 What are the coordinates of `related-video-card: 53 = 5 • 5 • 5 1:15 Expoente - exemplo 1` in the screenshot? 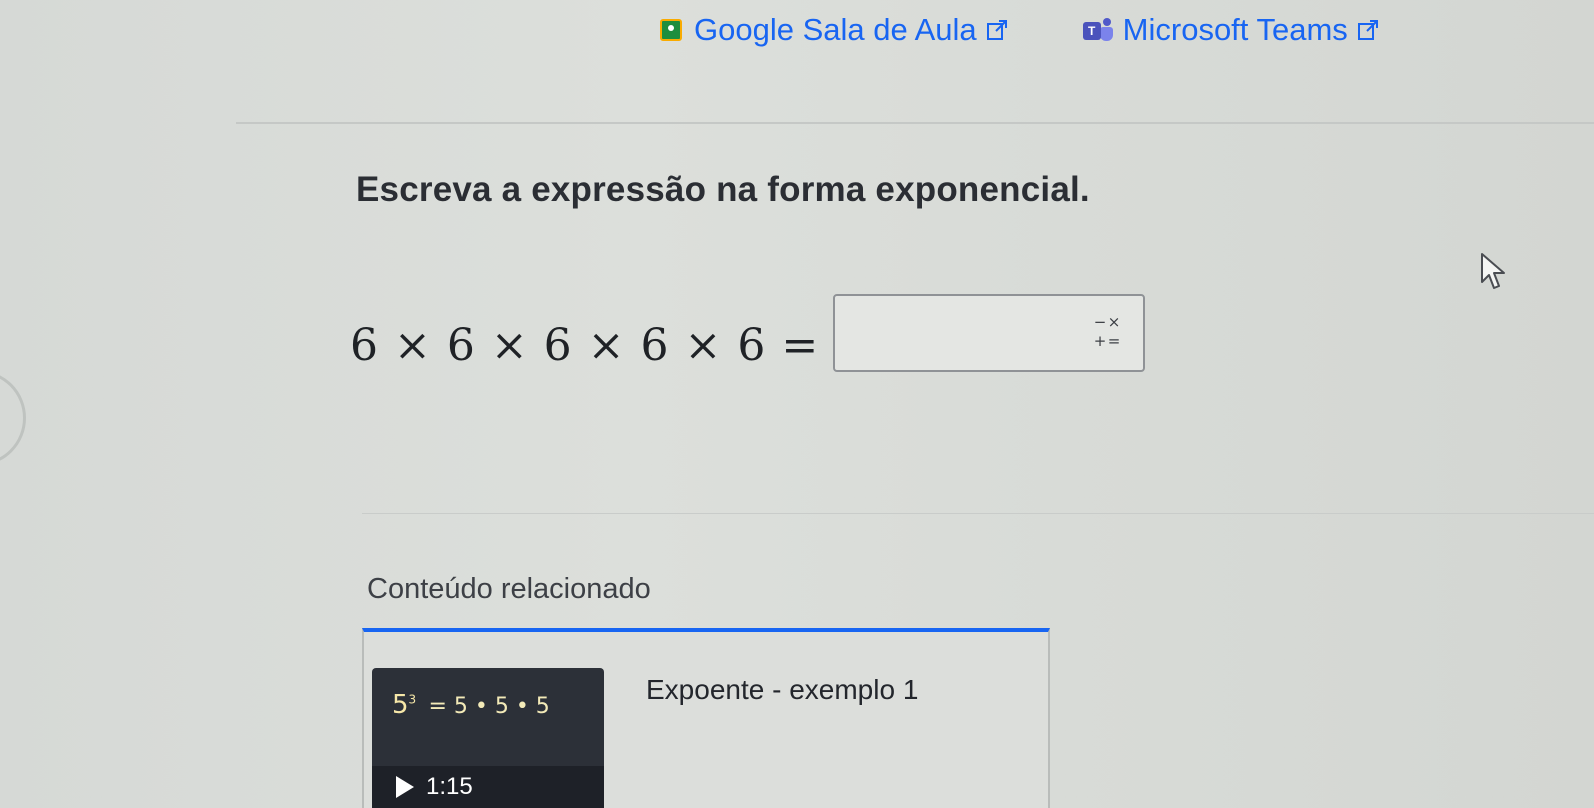 It's located at (706, 718).